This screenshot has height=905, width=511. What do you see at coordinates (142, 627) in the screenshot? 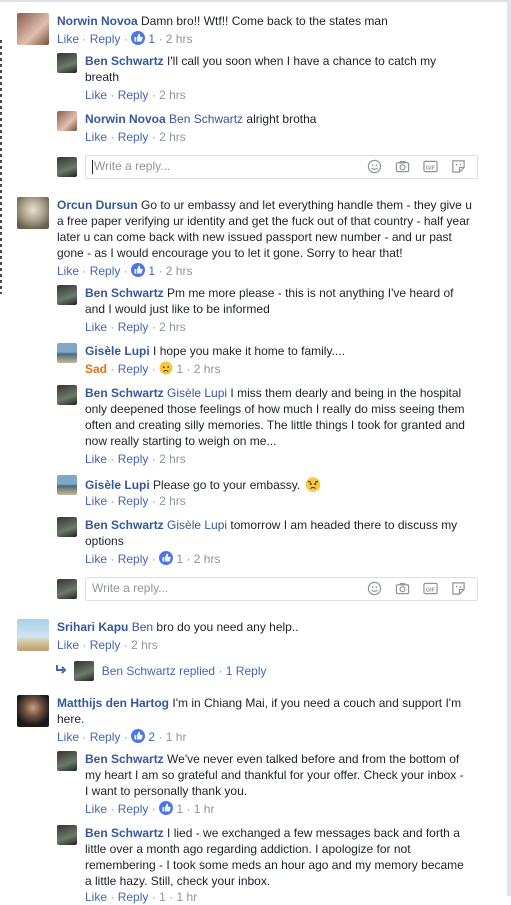
I see `mention-link: Ben` at bounding box center [142, 627].